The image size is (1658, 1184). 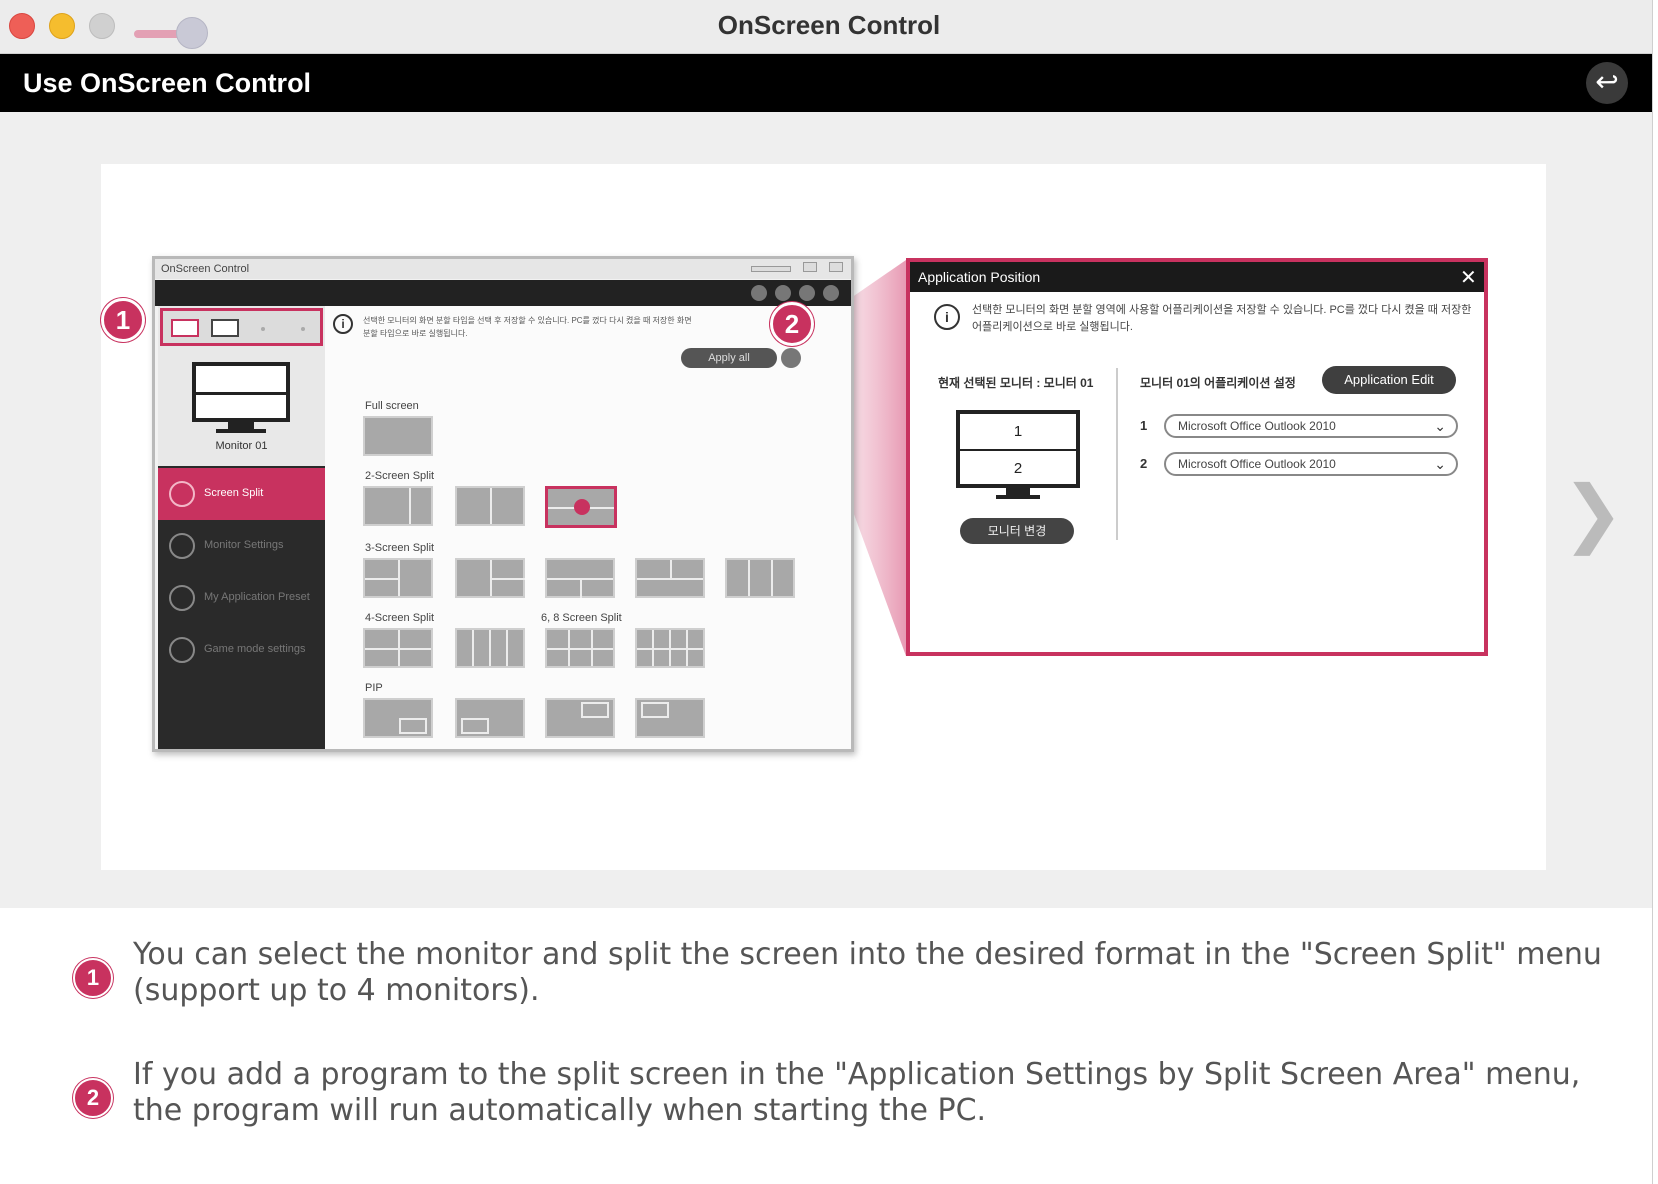 I want to click on application-edit-button: Application Edit, so click(x=1389, y=380).